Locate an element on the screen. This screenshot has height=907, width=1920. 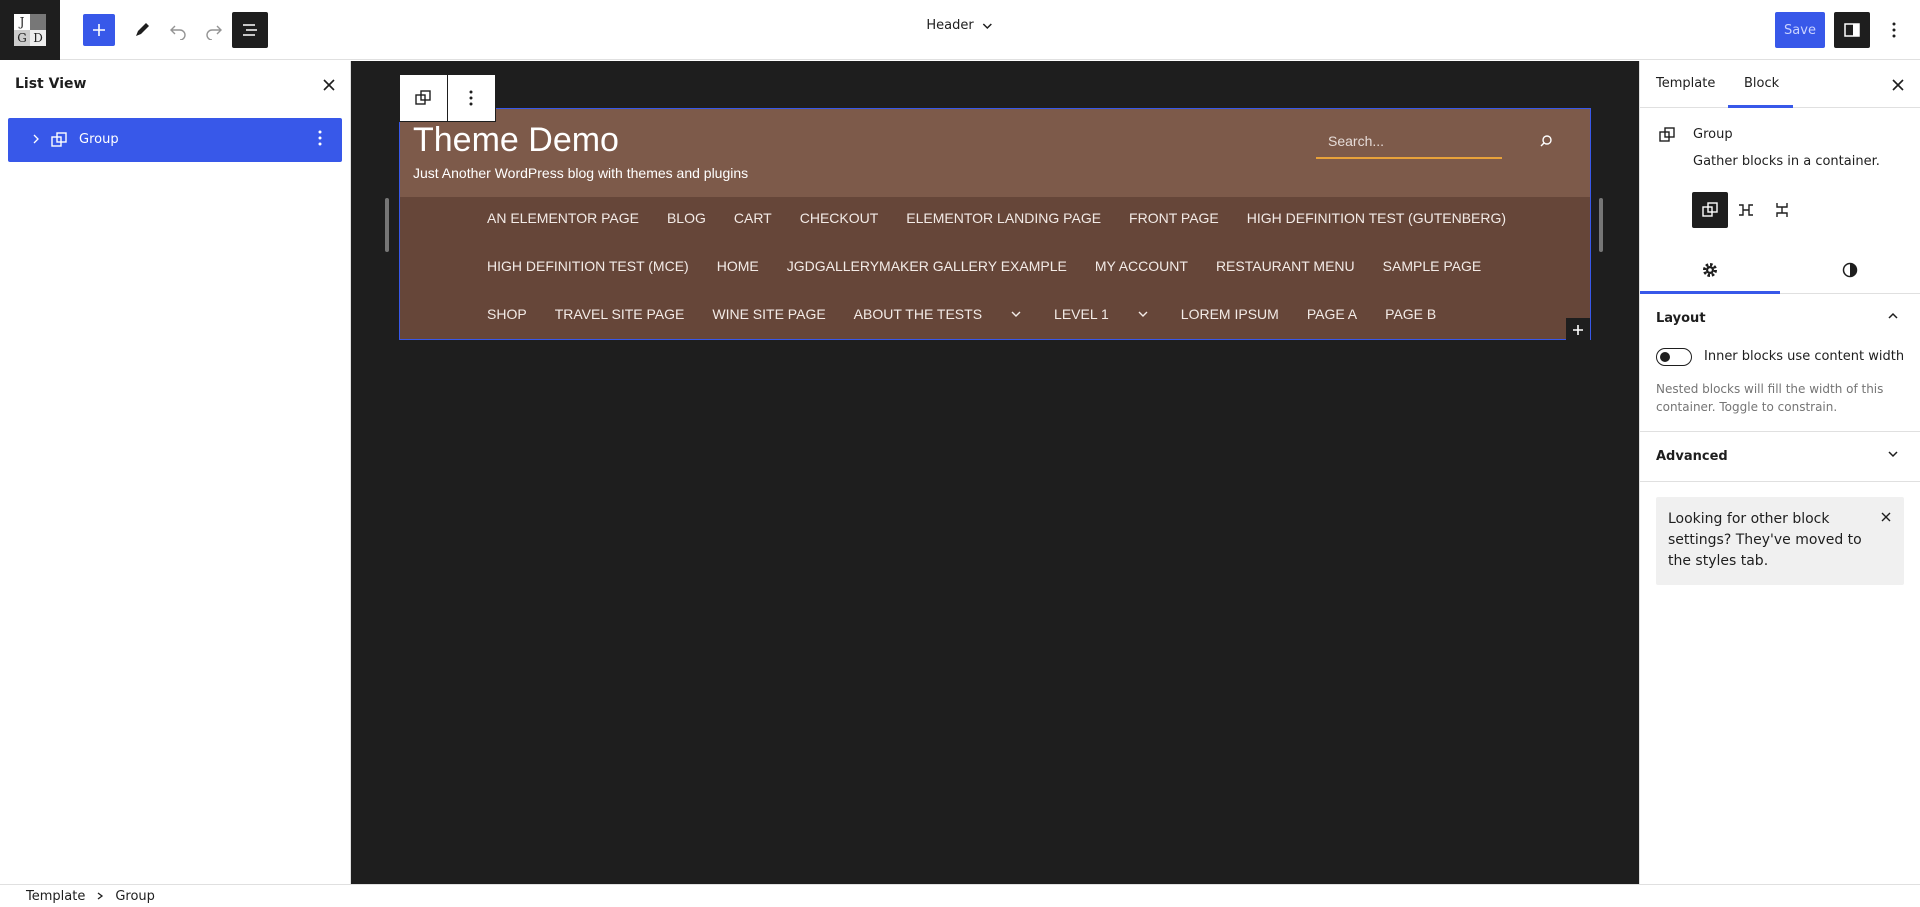
tab-styles is located at coordinates (1850, 270).